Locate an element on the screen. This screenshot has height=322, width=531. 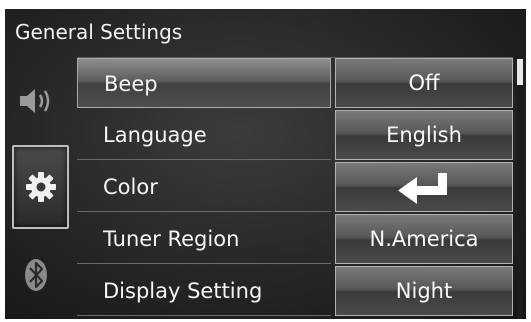
settings-row-display-setting: Display Setting Night is located at coordinates (295, 291).